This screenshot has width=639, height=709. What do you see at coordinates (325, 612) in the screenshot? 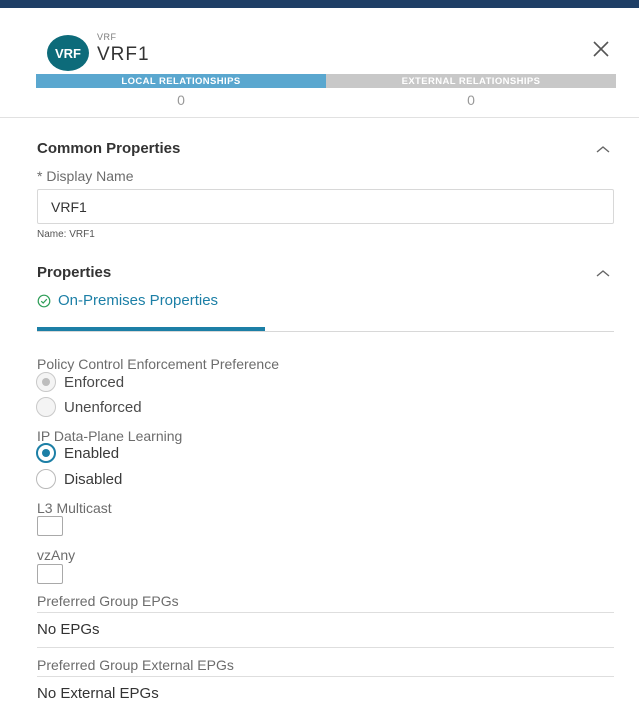
I see `preferred-group-epgs-divider` at bounding box center [325, 612].